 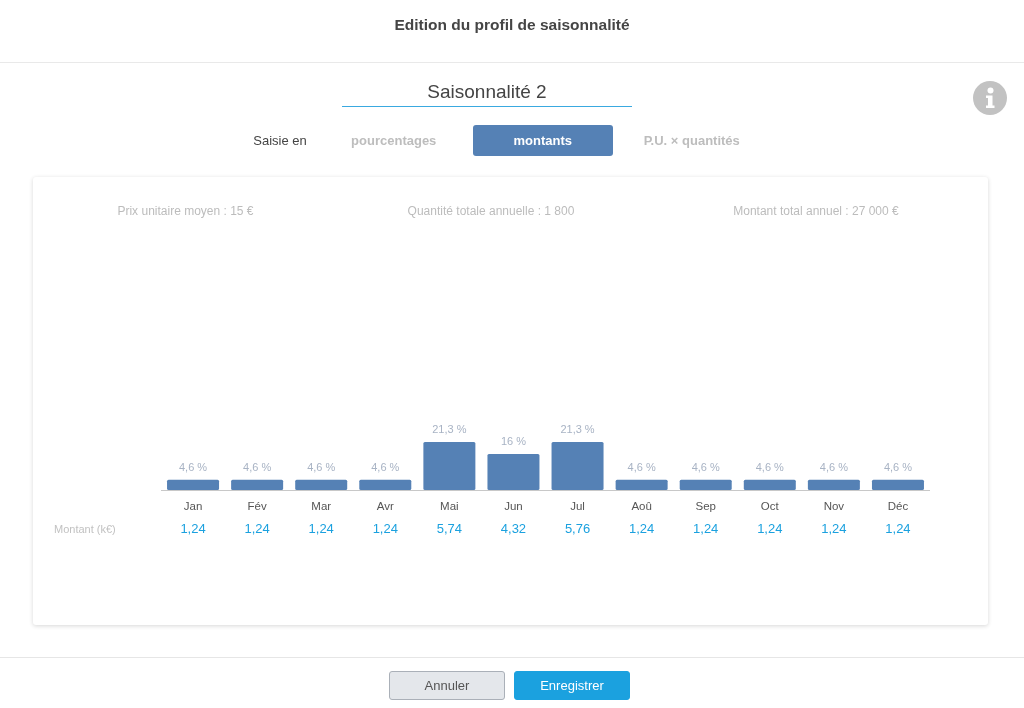 I want to click on month-label: Déc, so click(x=898, y=506).